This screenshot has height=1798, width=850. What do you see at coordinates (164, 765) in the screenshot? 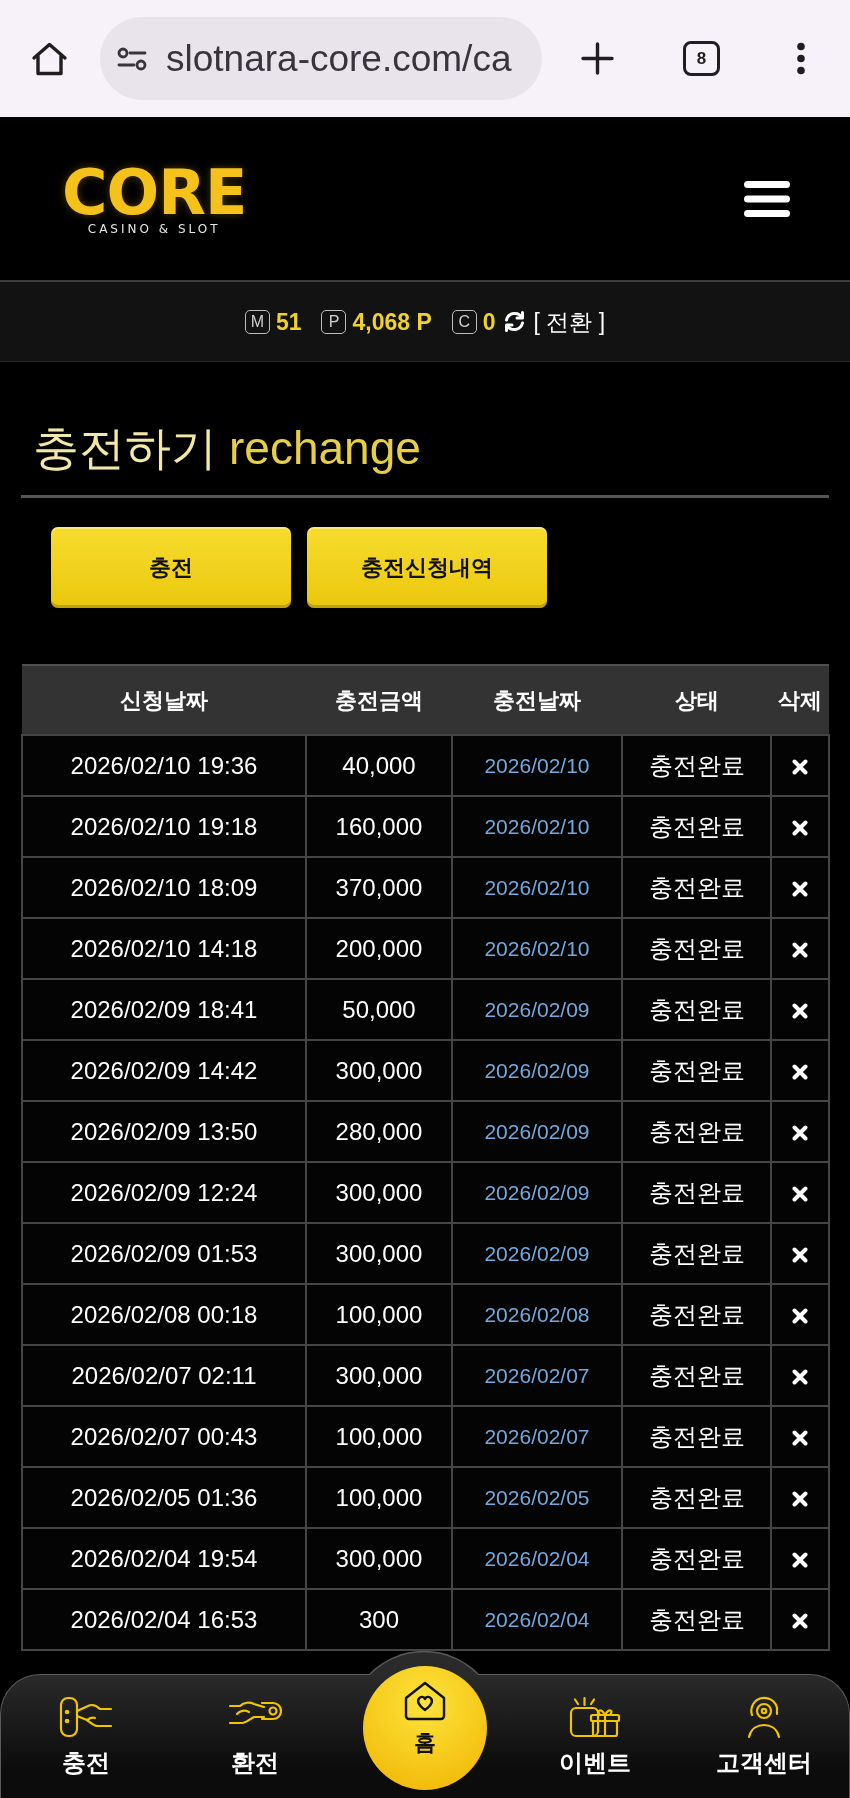
I see `table-cell: 2026/02/10 19:36` at bounding box center [164, 765].